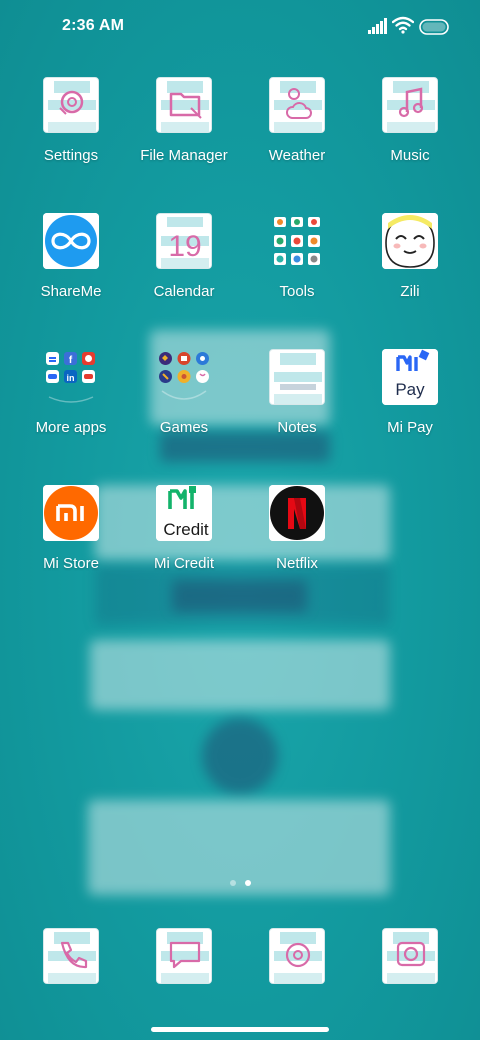 This screenshot has height=1040, width=480. Describe the element at coordinates (410, 377) in the screenshot. I see `mi-pay-icon: Pay` at that location.